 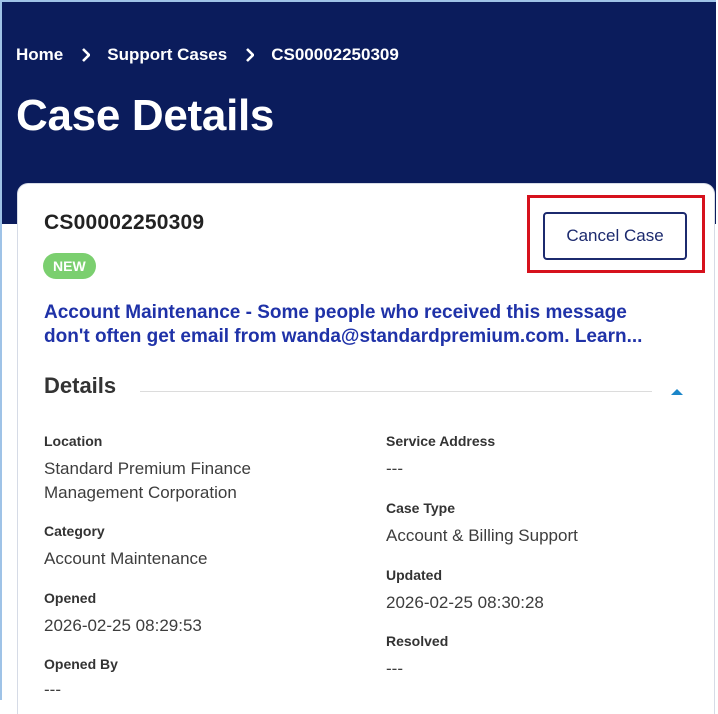 I want to click on details-section-title: Details, so click(x=80, y=385).